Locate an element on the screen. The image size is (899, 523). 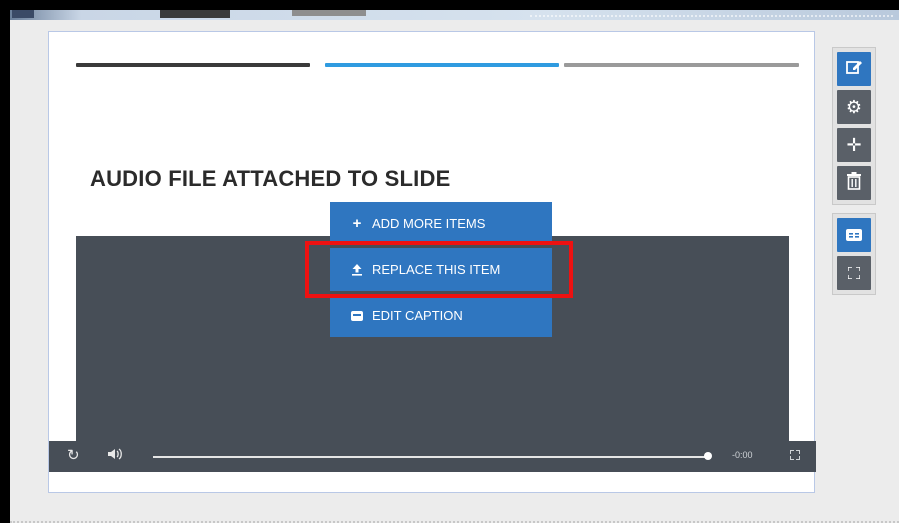
audio-seek-thumb is located at coordinates (708, 456).